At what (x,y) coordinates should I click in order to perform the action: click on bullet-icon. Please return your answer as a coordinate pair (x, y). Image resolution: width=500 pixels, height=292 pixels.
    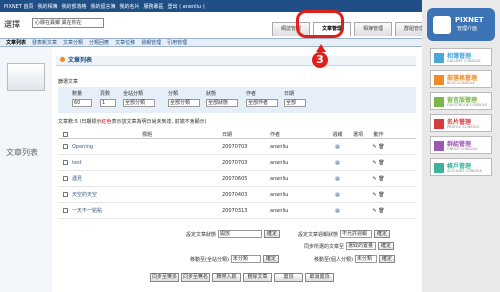
    Looking at the image, I should click on (62, 59).